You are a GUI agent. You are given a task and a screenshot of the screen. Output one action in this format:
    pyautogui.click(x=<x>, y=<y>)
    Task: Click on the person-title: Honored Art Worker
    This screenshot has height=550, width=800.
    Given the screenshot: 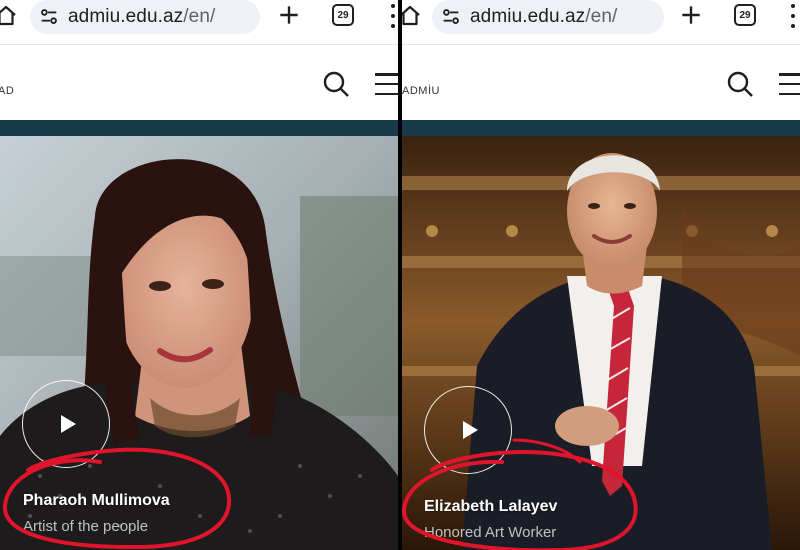 What is the action you would take?
    pyautogui.click(x=490, y=532)
    